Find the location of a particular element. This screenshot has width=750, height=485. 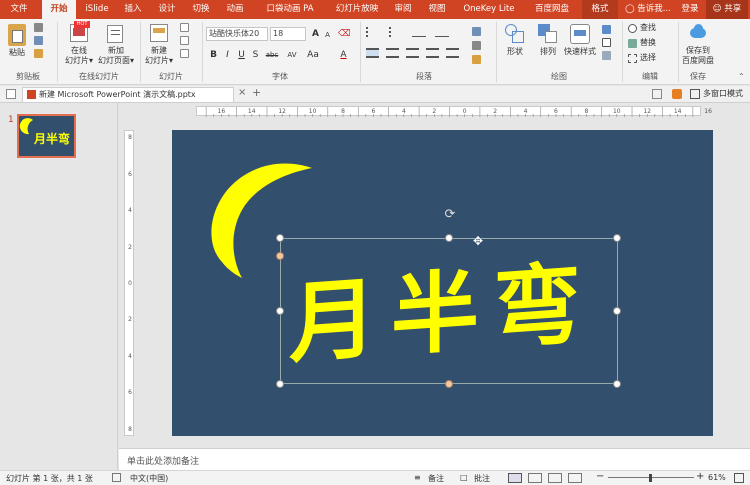

text-box: 月半弯 is located at coordinates (449, 311).